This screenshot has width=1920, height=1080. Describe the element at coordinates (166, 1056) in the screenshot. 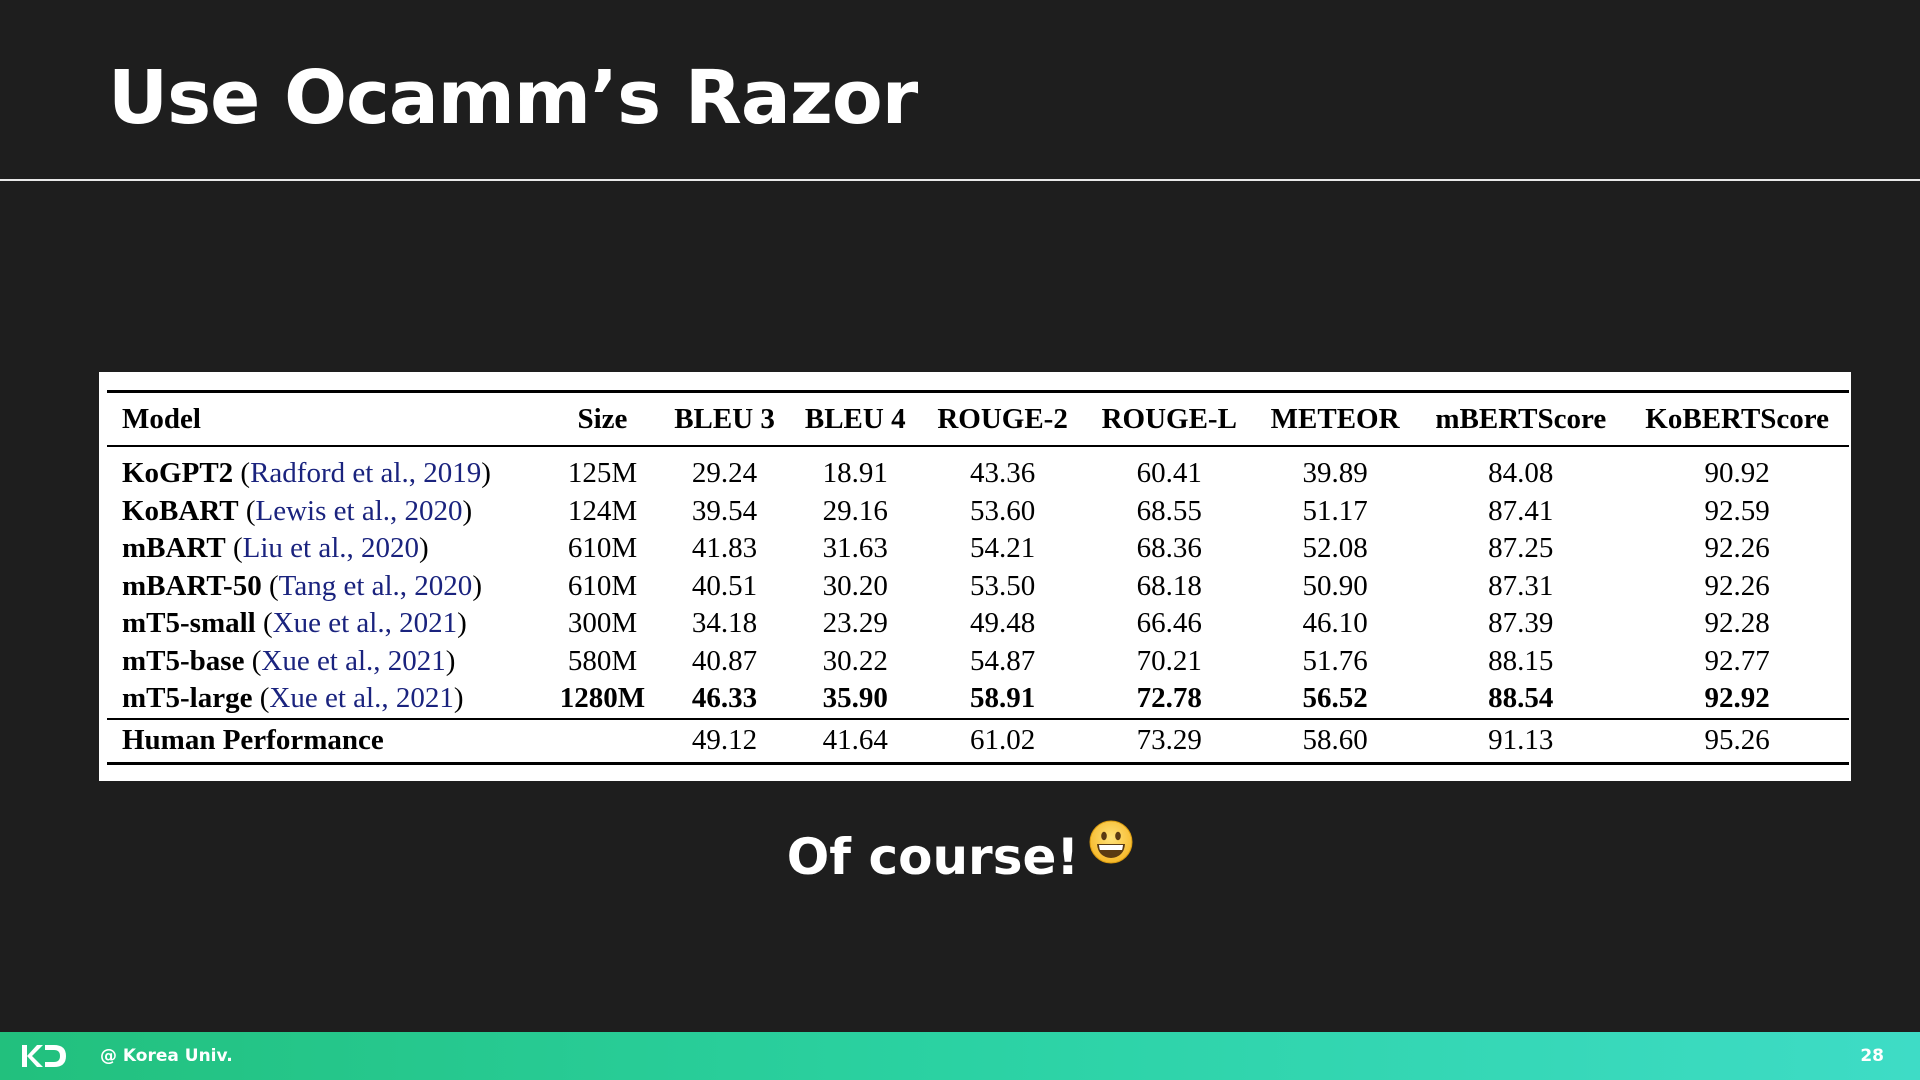

I see `footer-affiliation: @ Korea Univ.` at that location.